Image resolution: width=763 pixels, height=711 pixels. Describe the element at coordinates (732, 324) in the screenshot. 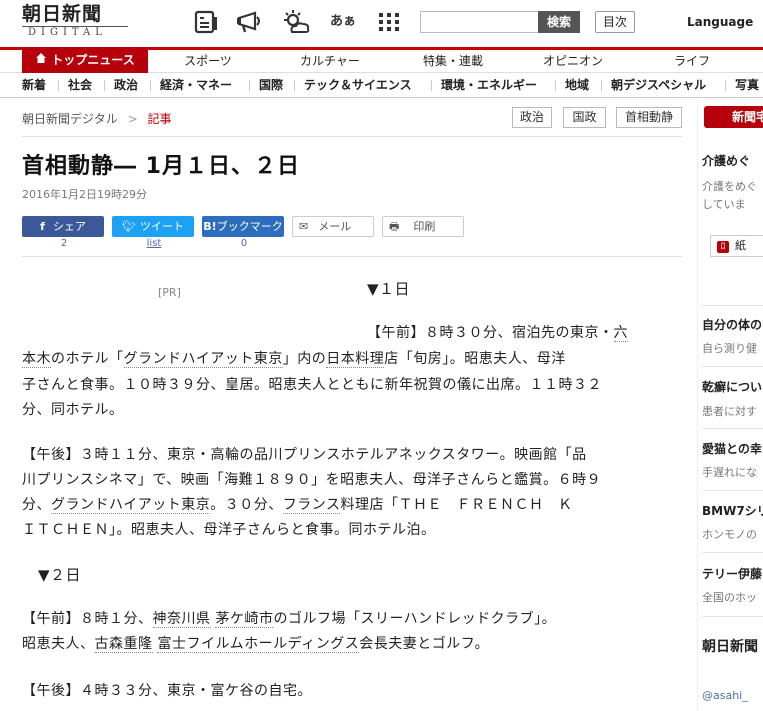

I see `rail-ad-title: 自分の体の` at that location.